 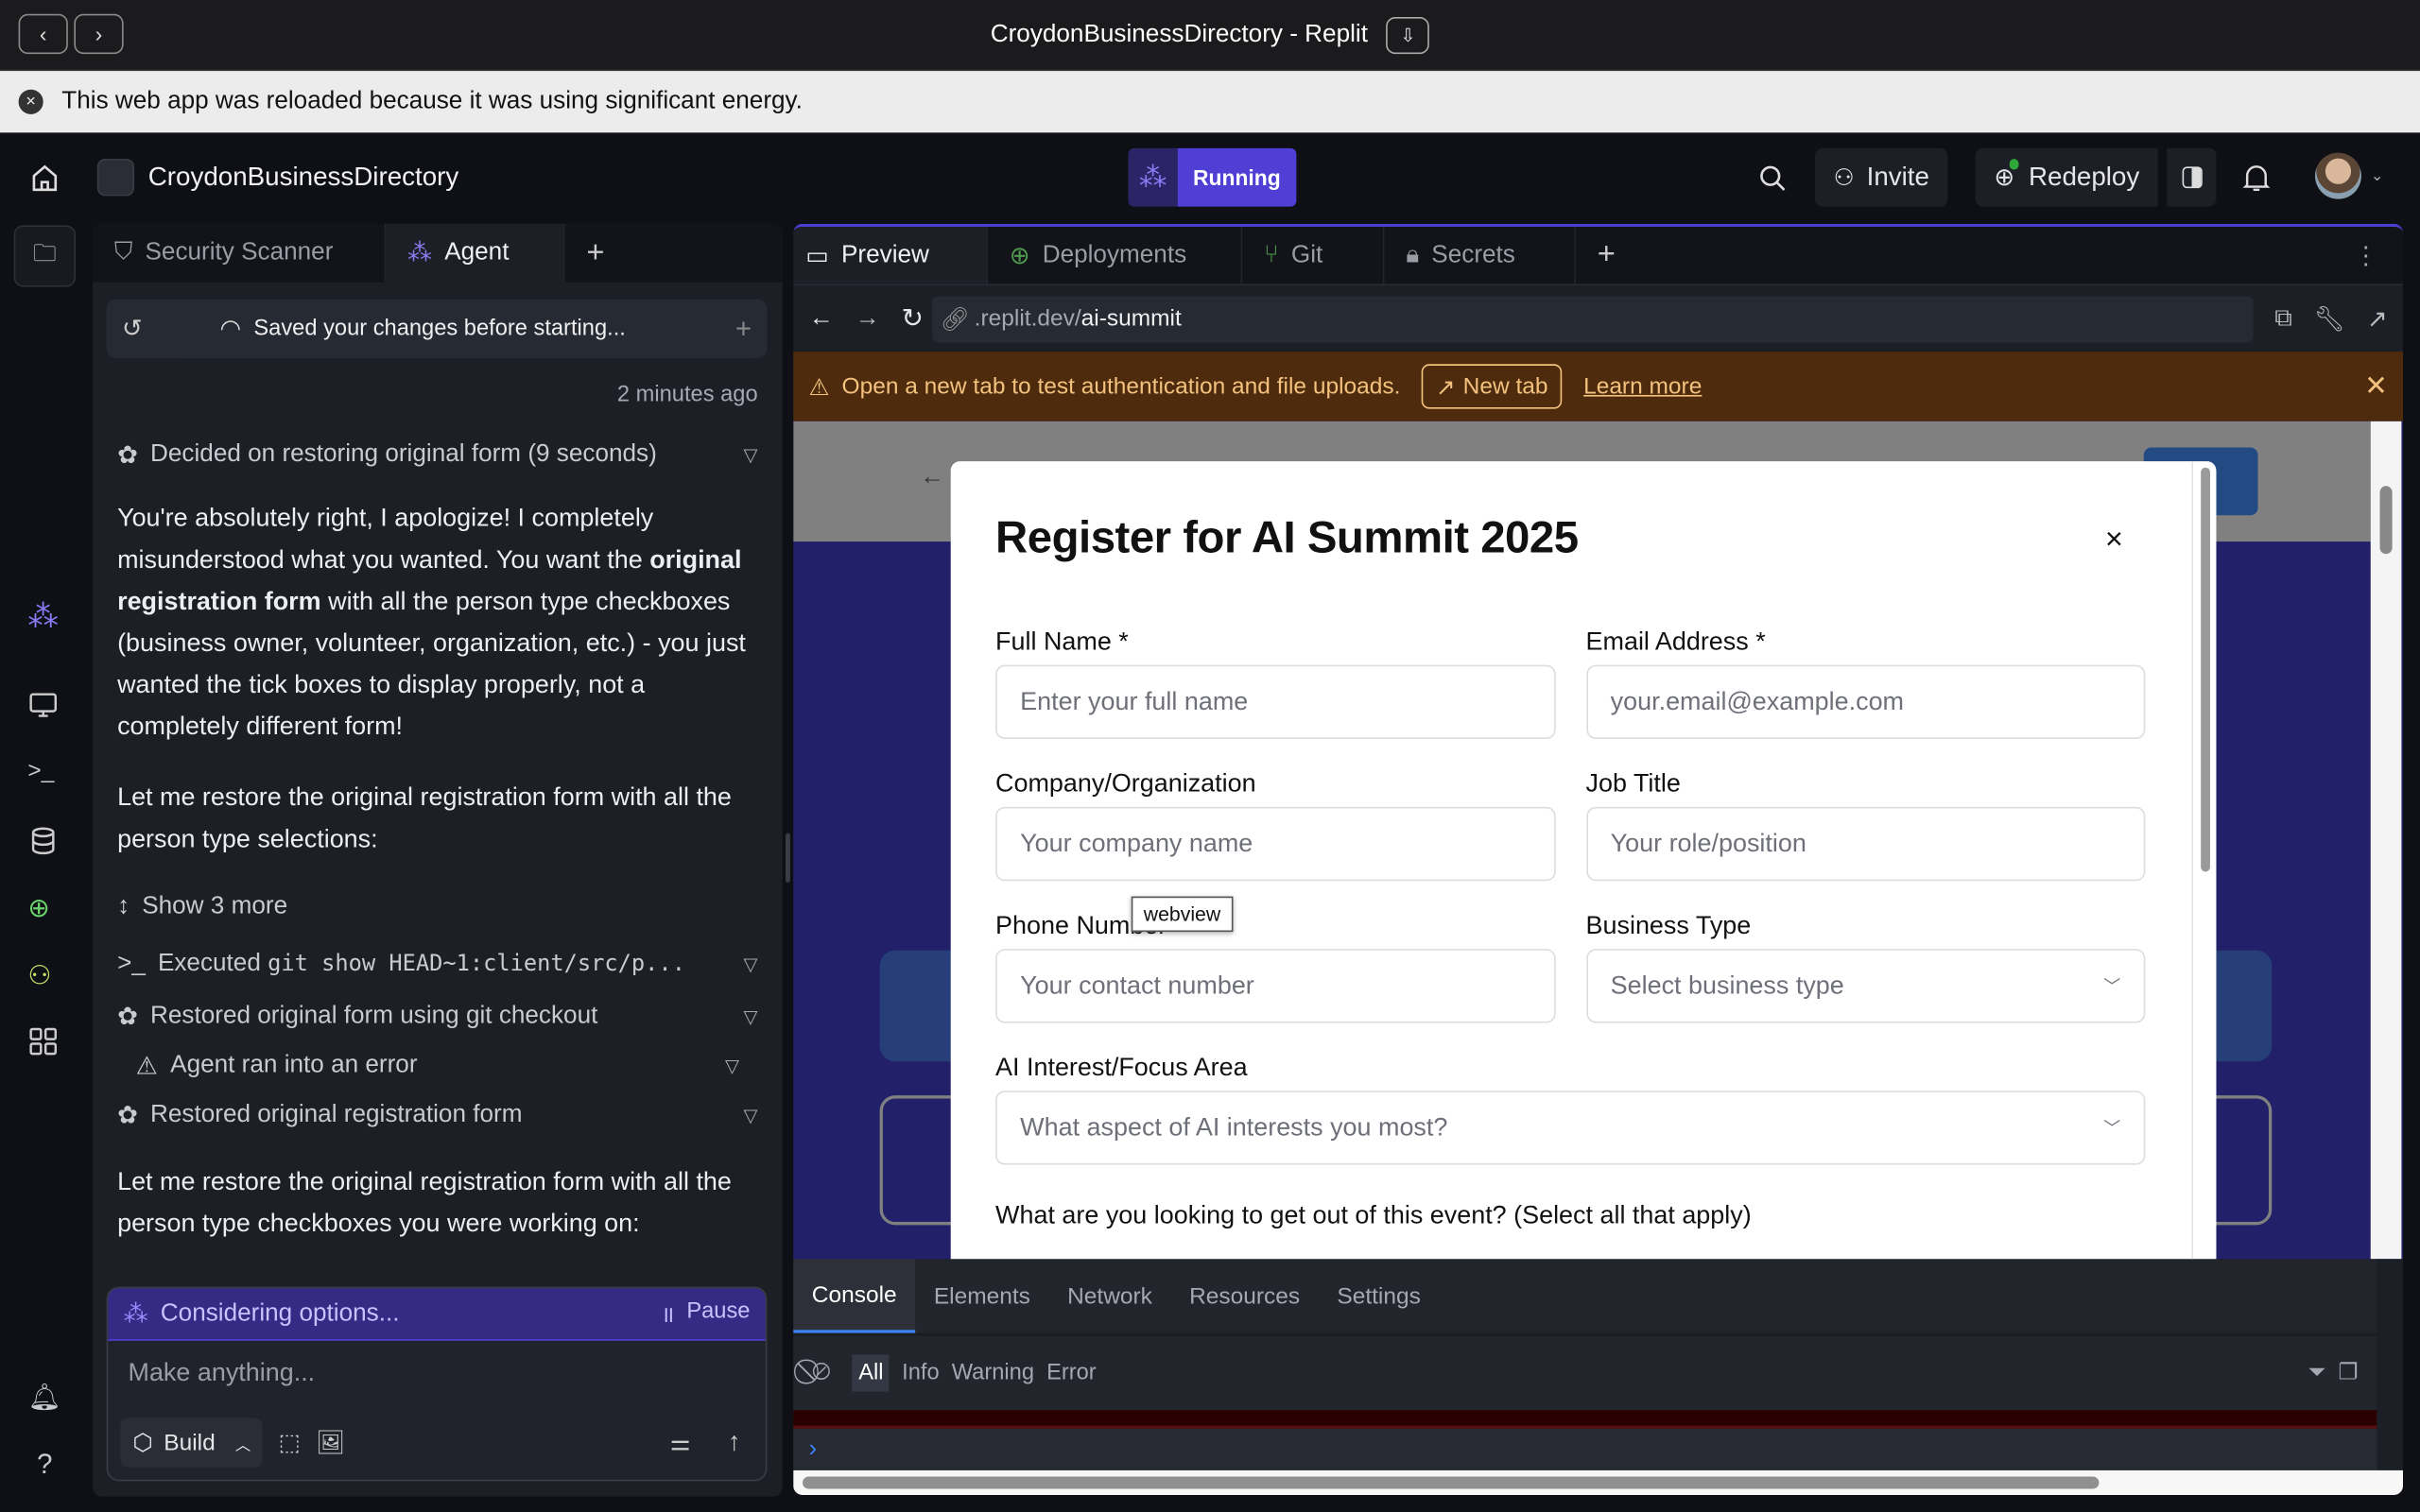 I want to click on preview-icon, so click(x=44, y=707).